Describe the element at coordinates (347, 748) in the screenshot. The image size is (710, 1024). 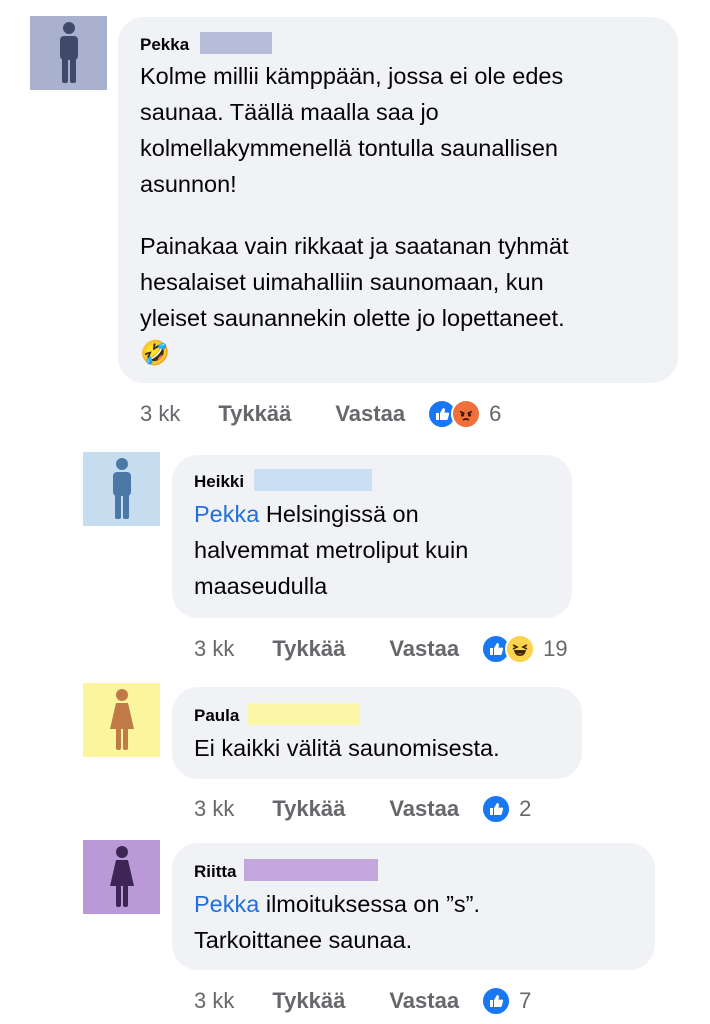
I see `text-line: Ei kaikki välitä saunomisesta.` at that location.